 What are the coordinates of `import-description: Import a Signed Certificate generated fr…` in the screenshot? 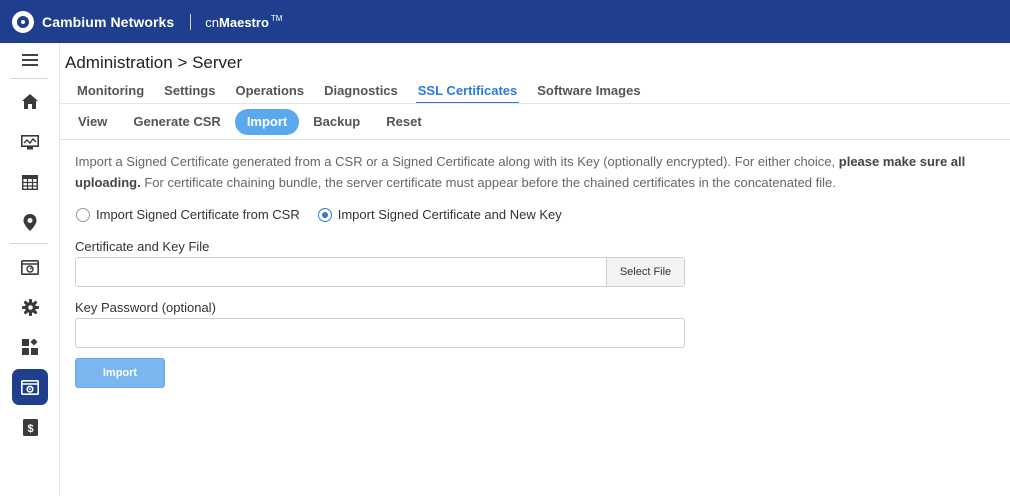 It's located at (542, 172).